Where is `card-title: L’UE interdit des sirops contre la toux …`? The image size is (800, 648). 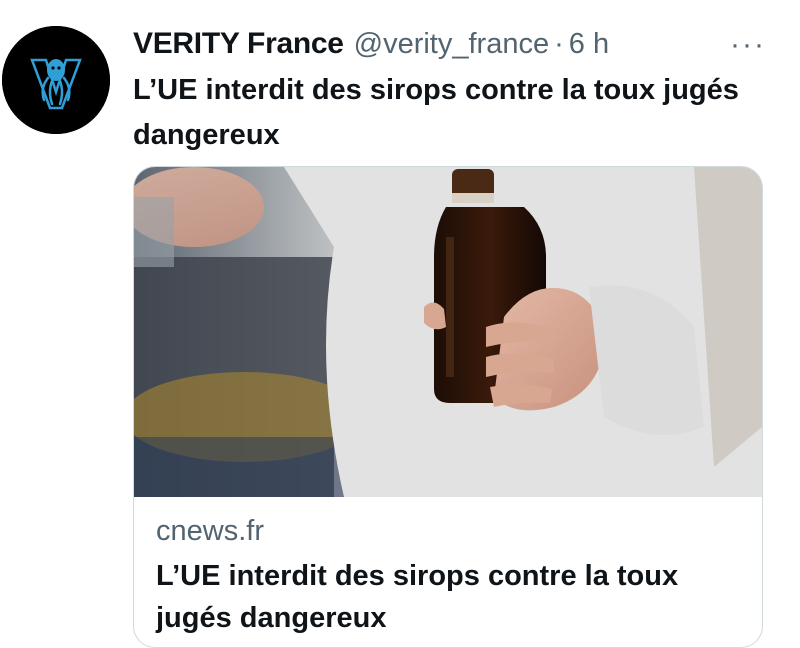
card-title: L’UE interdit des sirops contre la toux … is located at coordinates (417, 597).